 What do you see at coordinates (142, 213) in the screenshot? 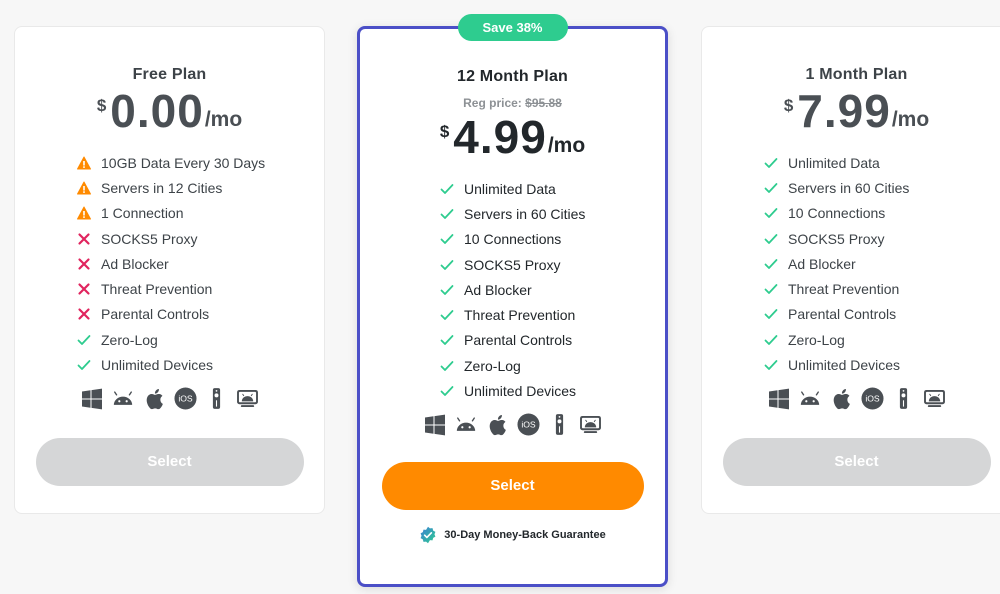
I see `feature-label: 1 Connection` at bounding box center [142, 213].